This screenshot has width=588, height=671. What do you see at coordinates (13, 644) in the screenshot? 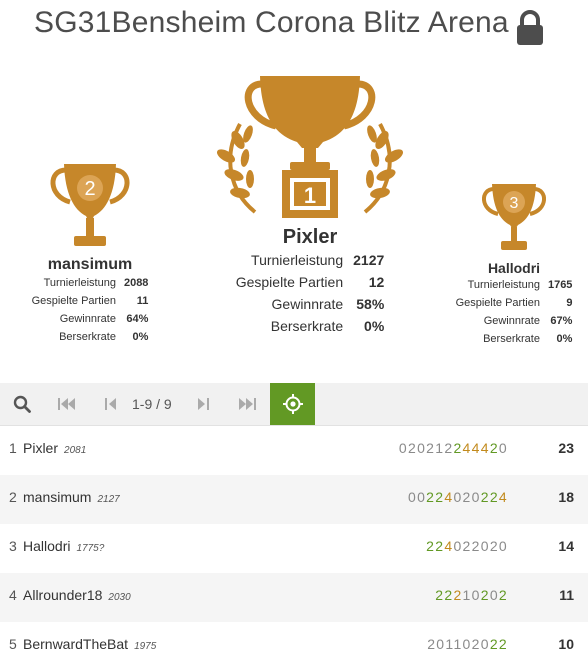
I see `player-rank: 5` at bounding box center [13, 644].